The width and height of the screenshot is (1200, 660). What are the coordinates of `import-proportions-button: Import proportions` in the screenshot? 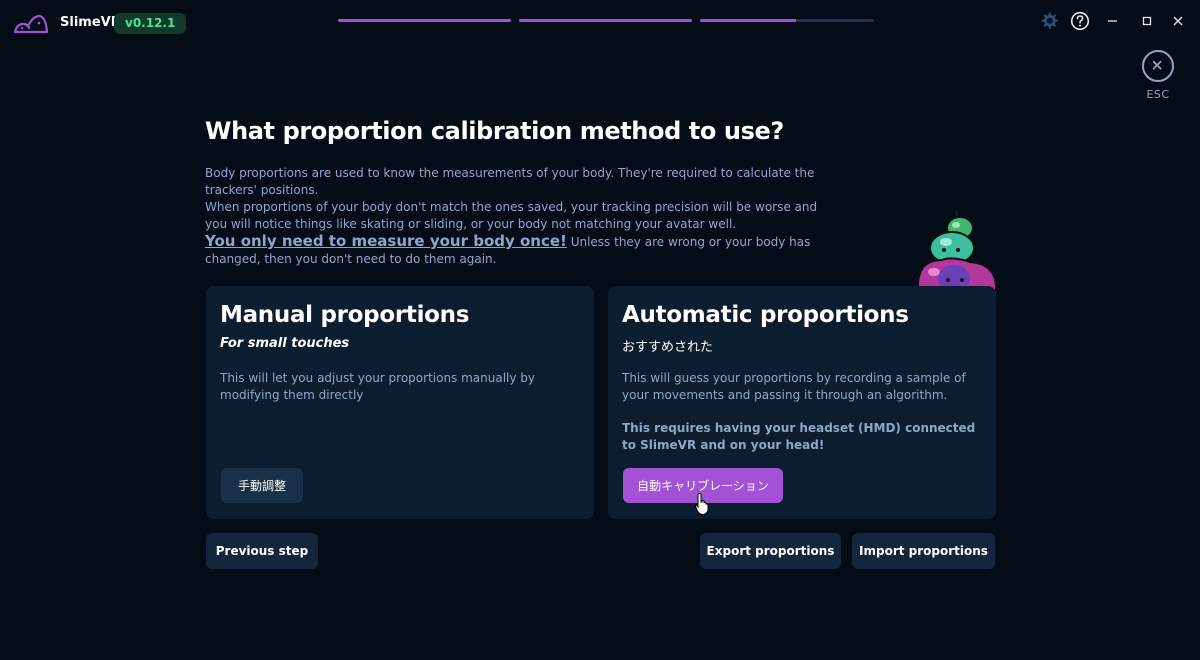 It's located at (923, 551).